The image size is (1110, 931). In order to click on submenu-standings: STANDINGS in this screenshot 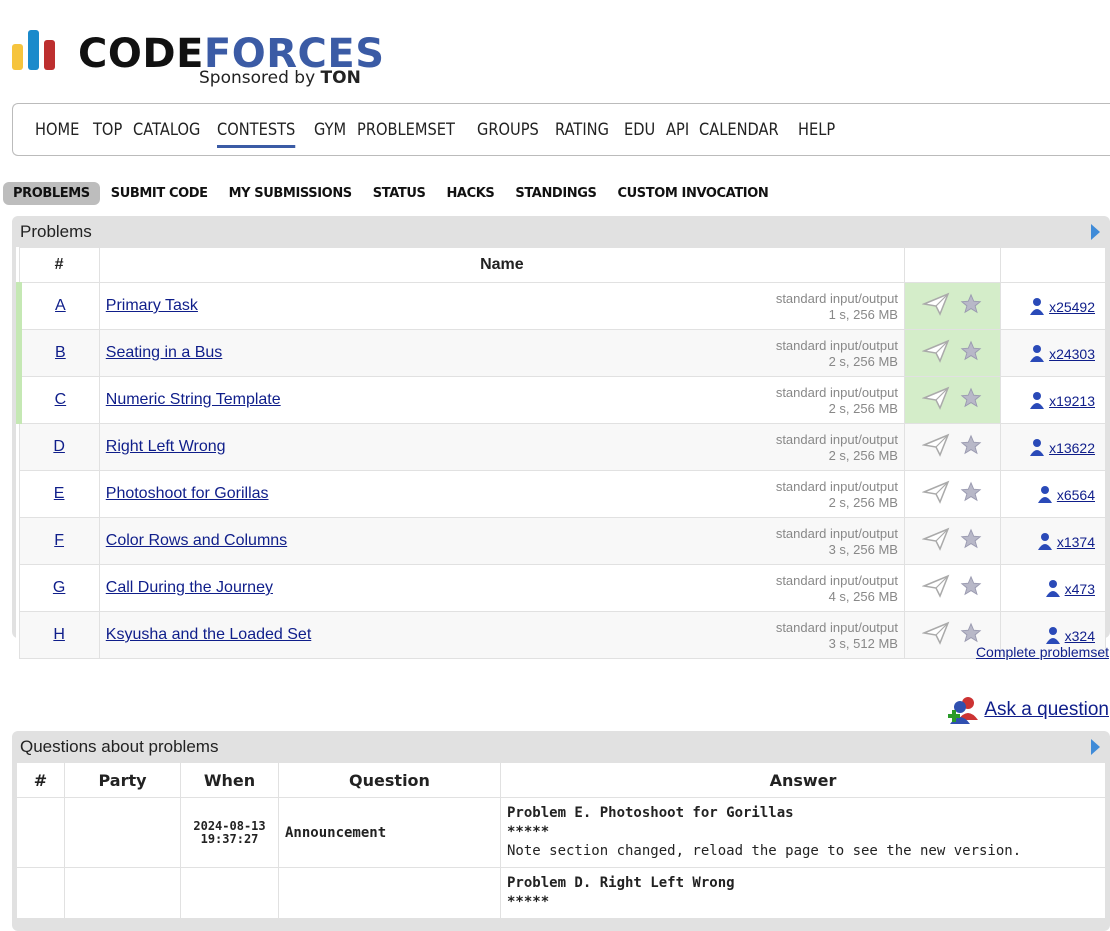, I will do `click(555, 193)`.